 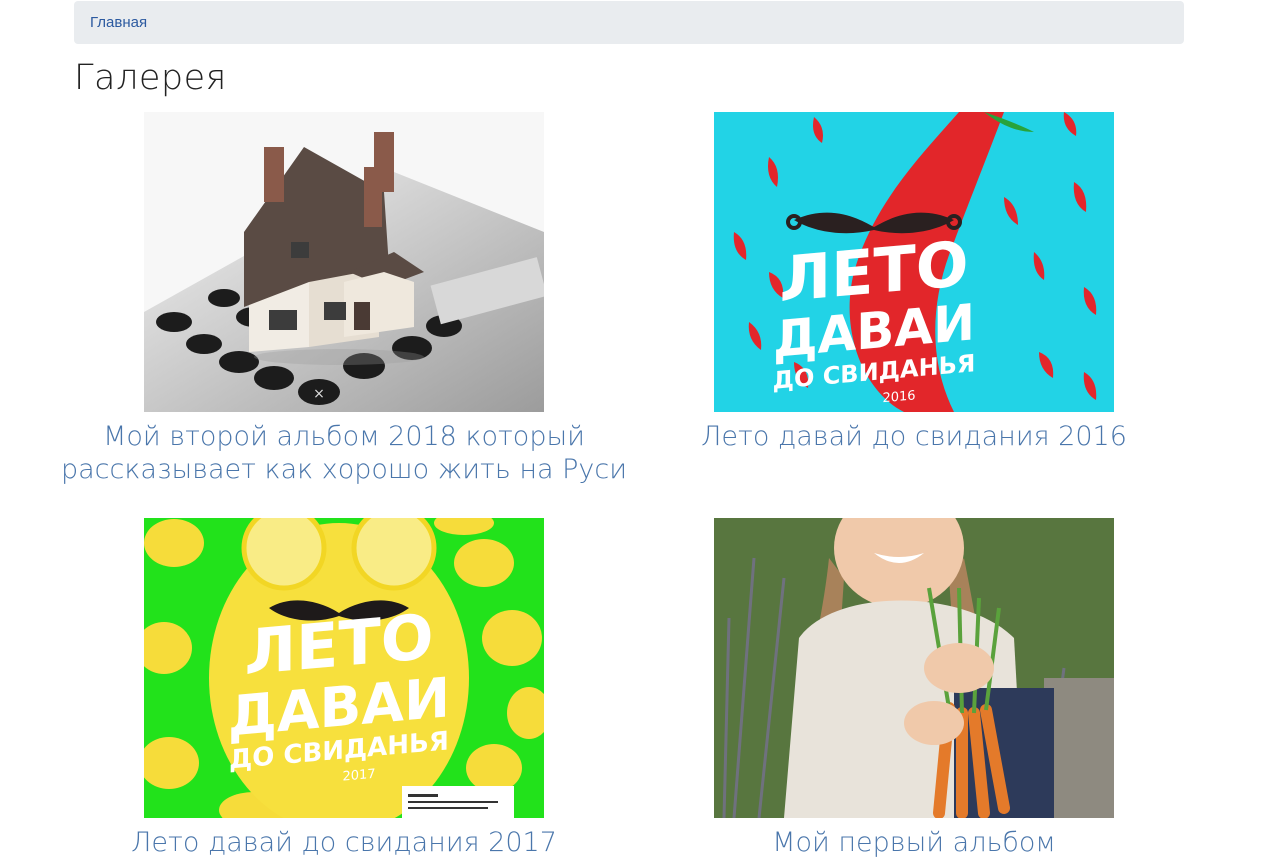 I want to click on album-thumbnail-house: ×, so click(x=344, y=262).